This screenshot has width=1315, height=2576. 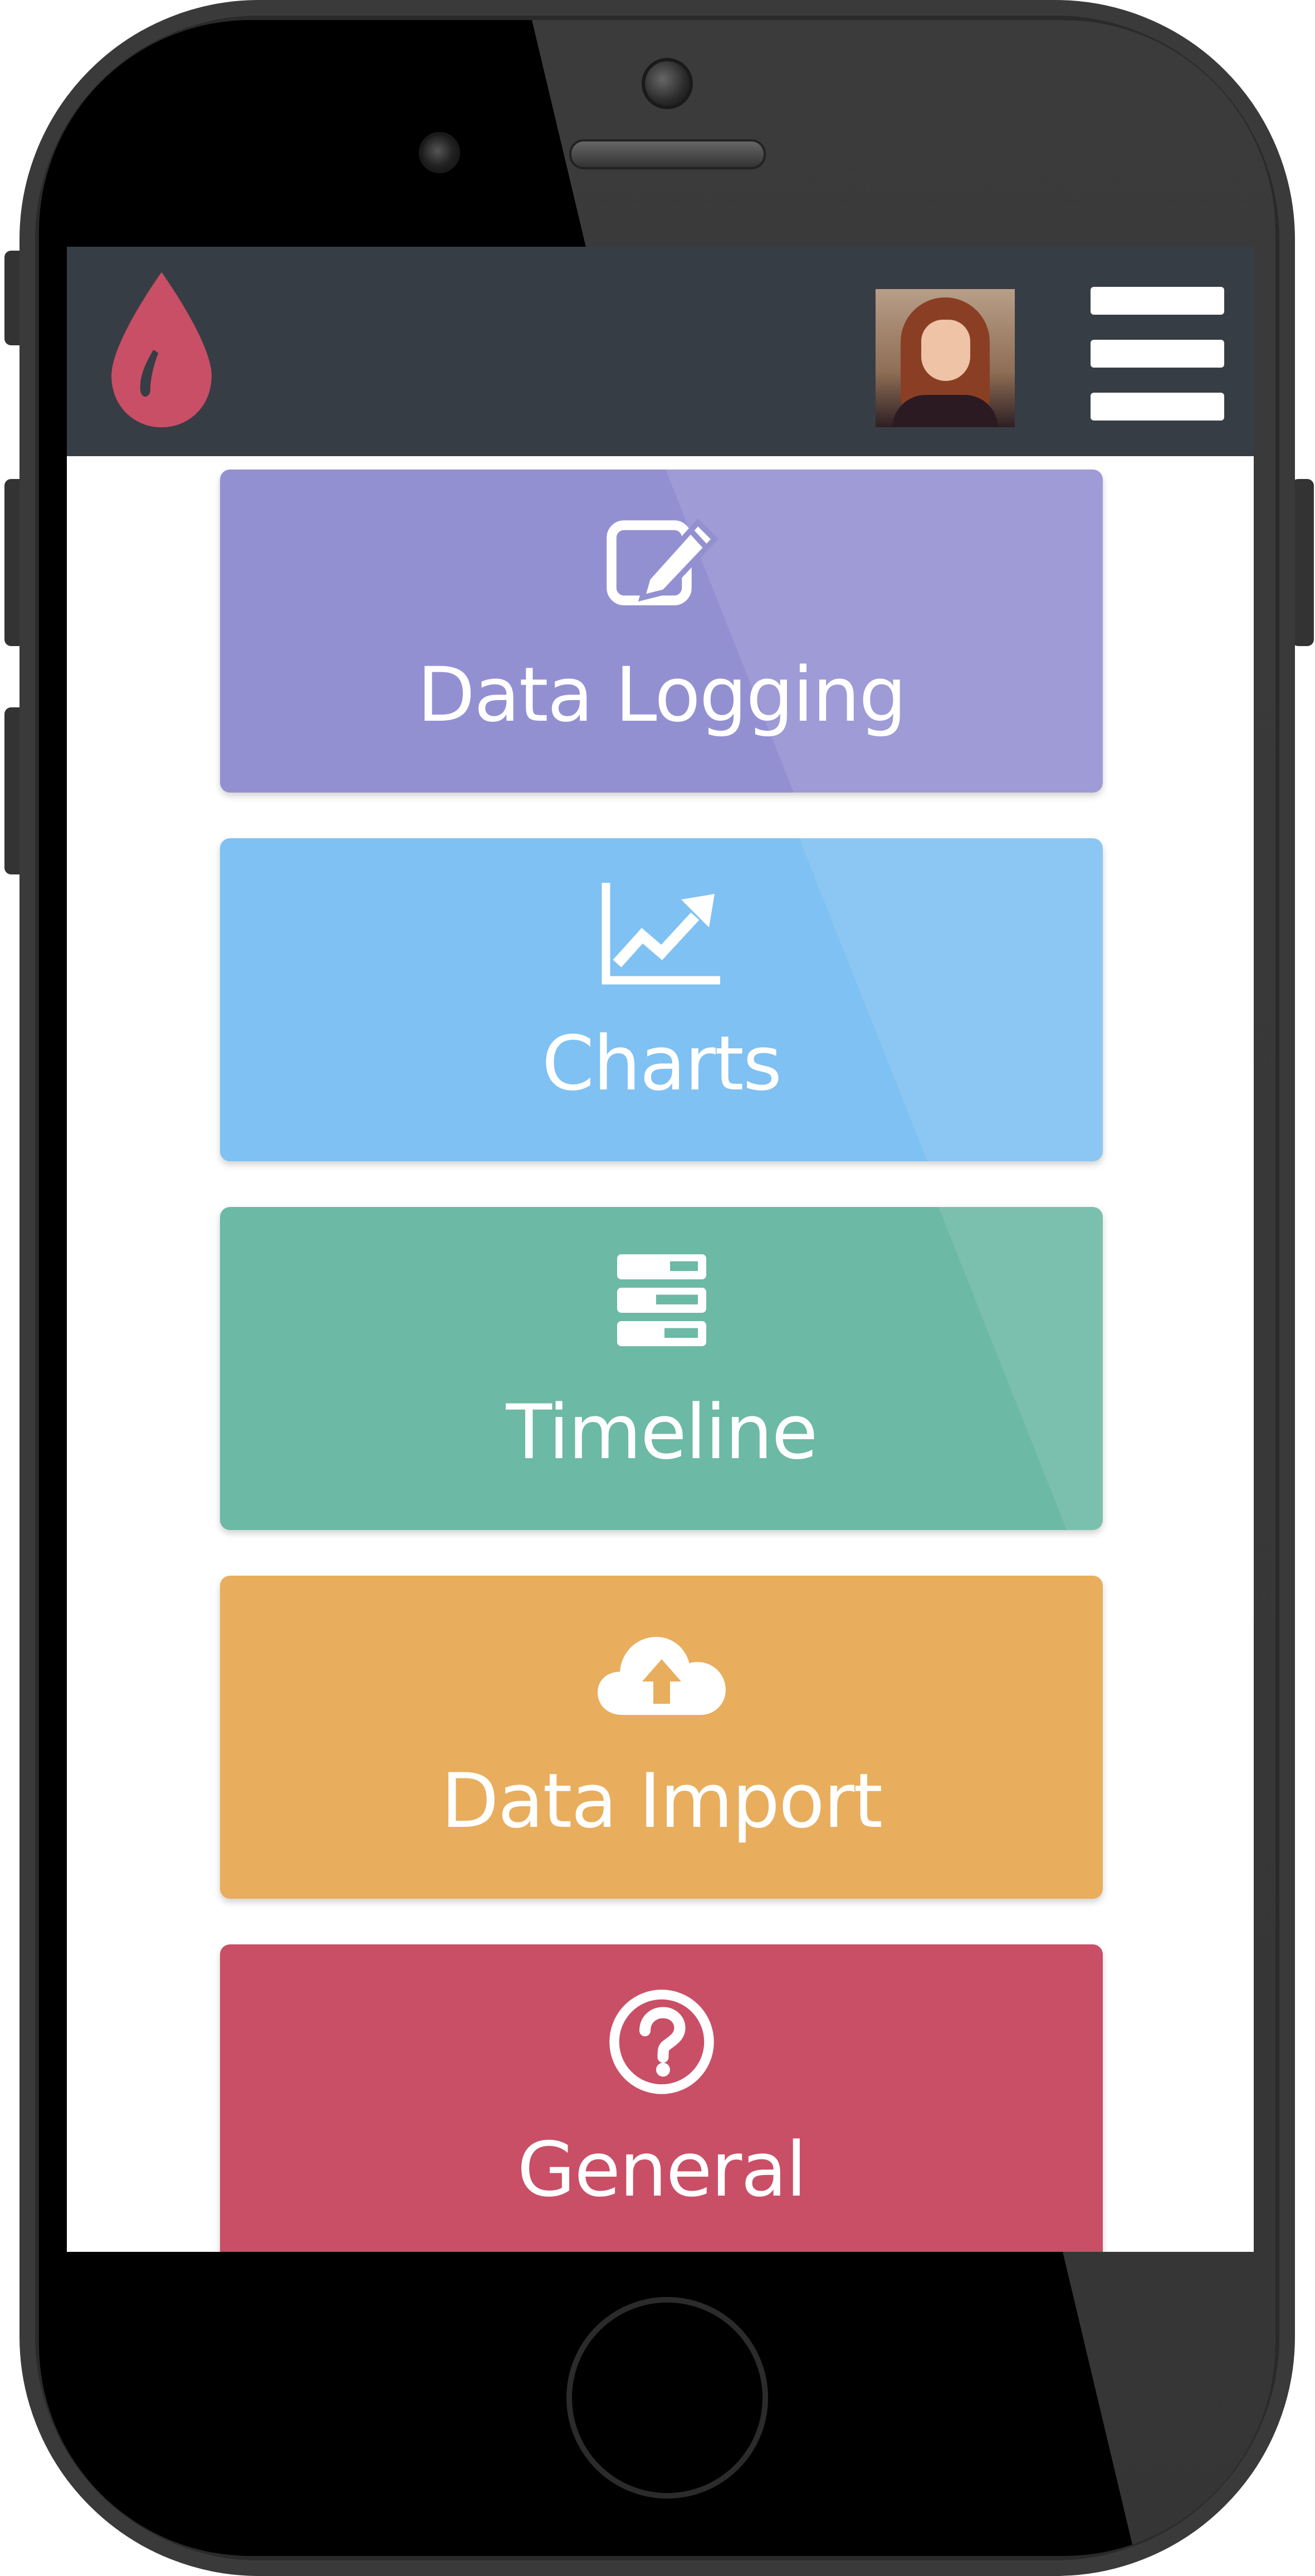 What do you see at coordinates (661, 1064) in the screenshot?
I see `tile-label: Charts` at bounding box center [661, 1064].